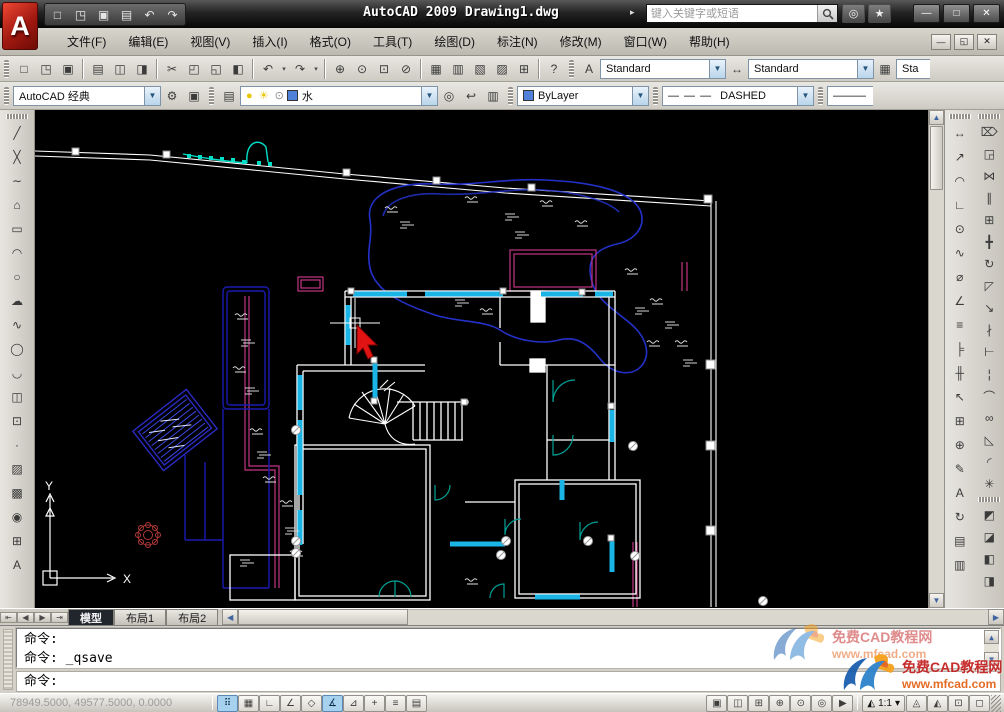 The height and width of the screenshot is (712, 1004). I want to click on clean-screen-button: ◻, so click(979, 703).